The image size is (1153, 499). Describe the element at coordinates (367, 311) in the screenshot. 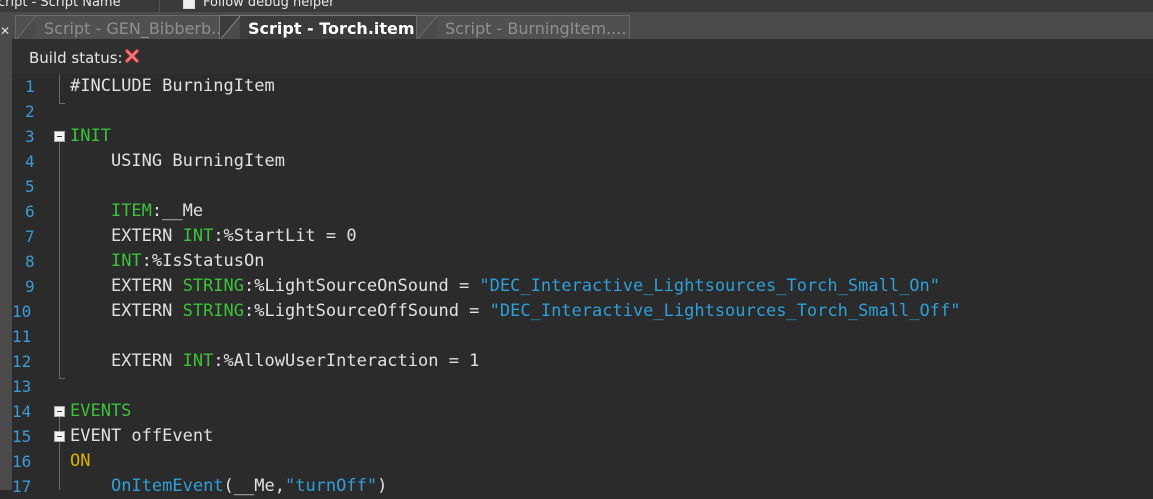

I see `code-token: :%LightSourceOffSound =` at that location.